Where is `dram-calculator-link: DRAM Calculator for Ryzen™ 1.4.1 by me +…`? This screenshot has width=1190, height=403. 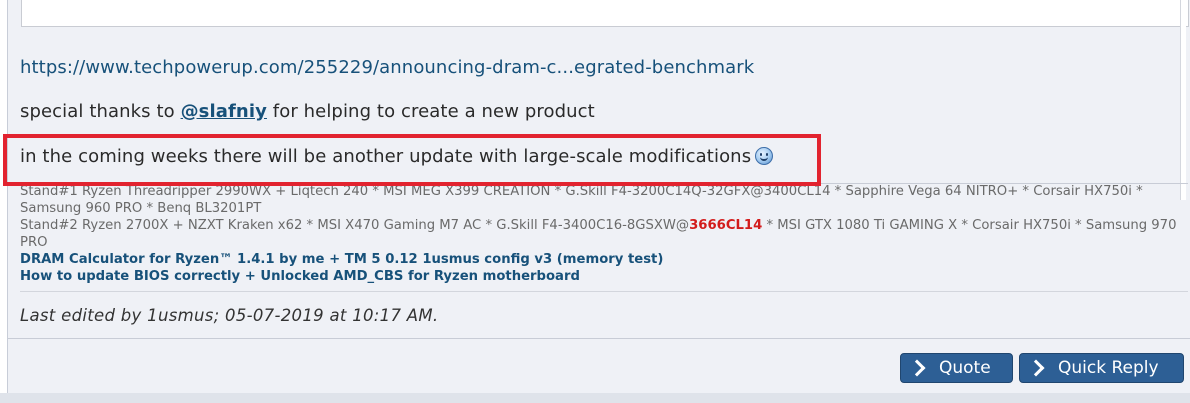
dram-calculator-link: DRAM Calculator for Ryzen™ 1.4.1 by me +… is located at coordinates (602, 259).